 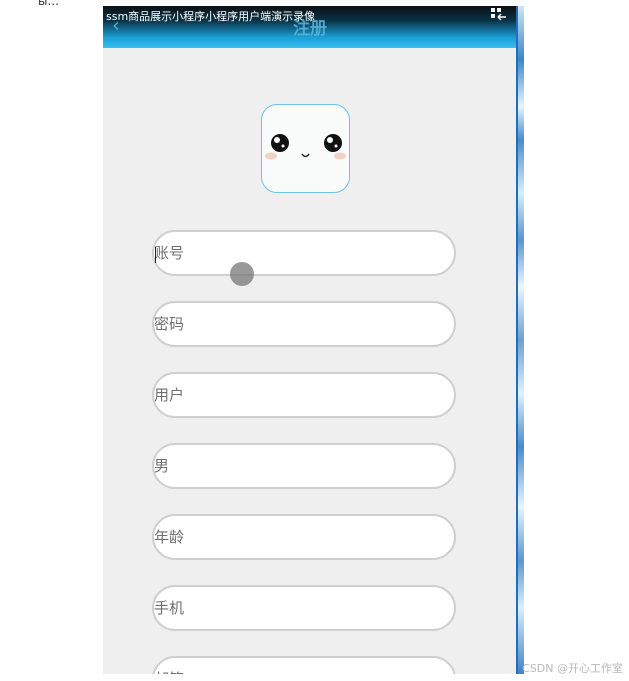 I want to click on gender-field, so click(x=304, y=466).